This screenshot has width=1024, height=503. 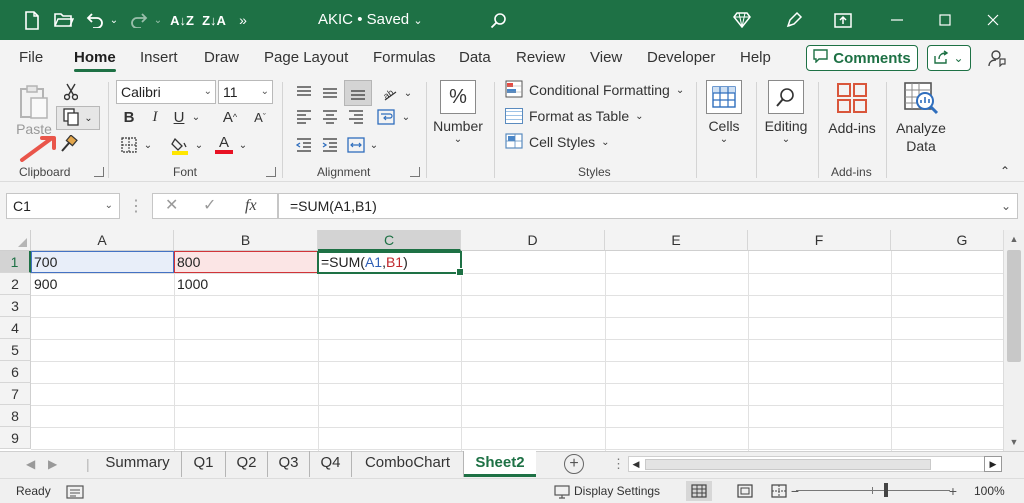 I want to click on orientation-dropdown-icon: ⌄, so click(x=408, y=93).